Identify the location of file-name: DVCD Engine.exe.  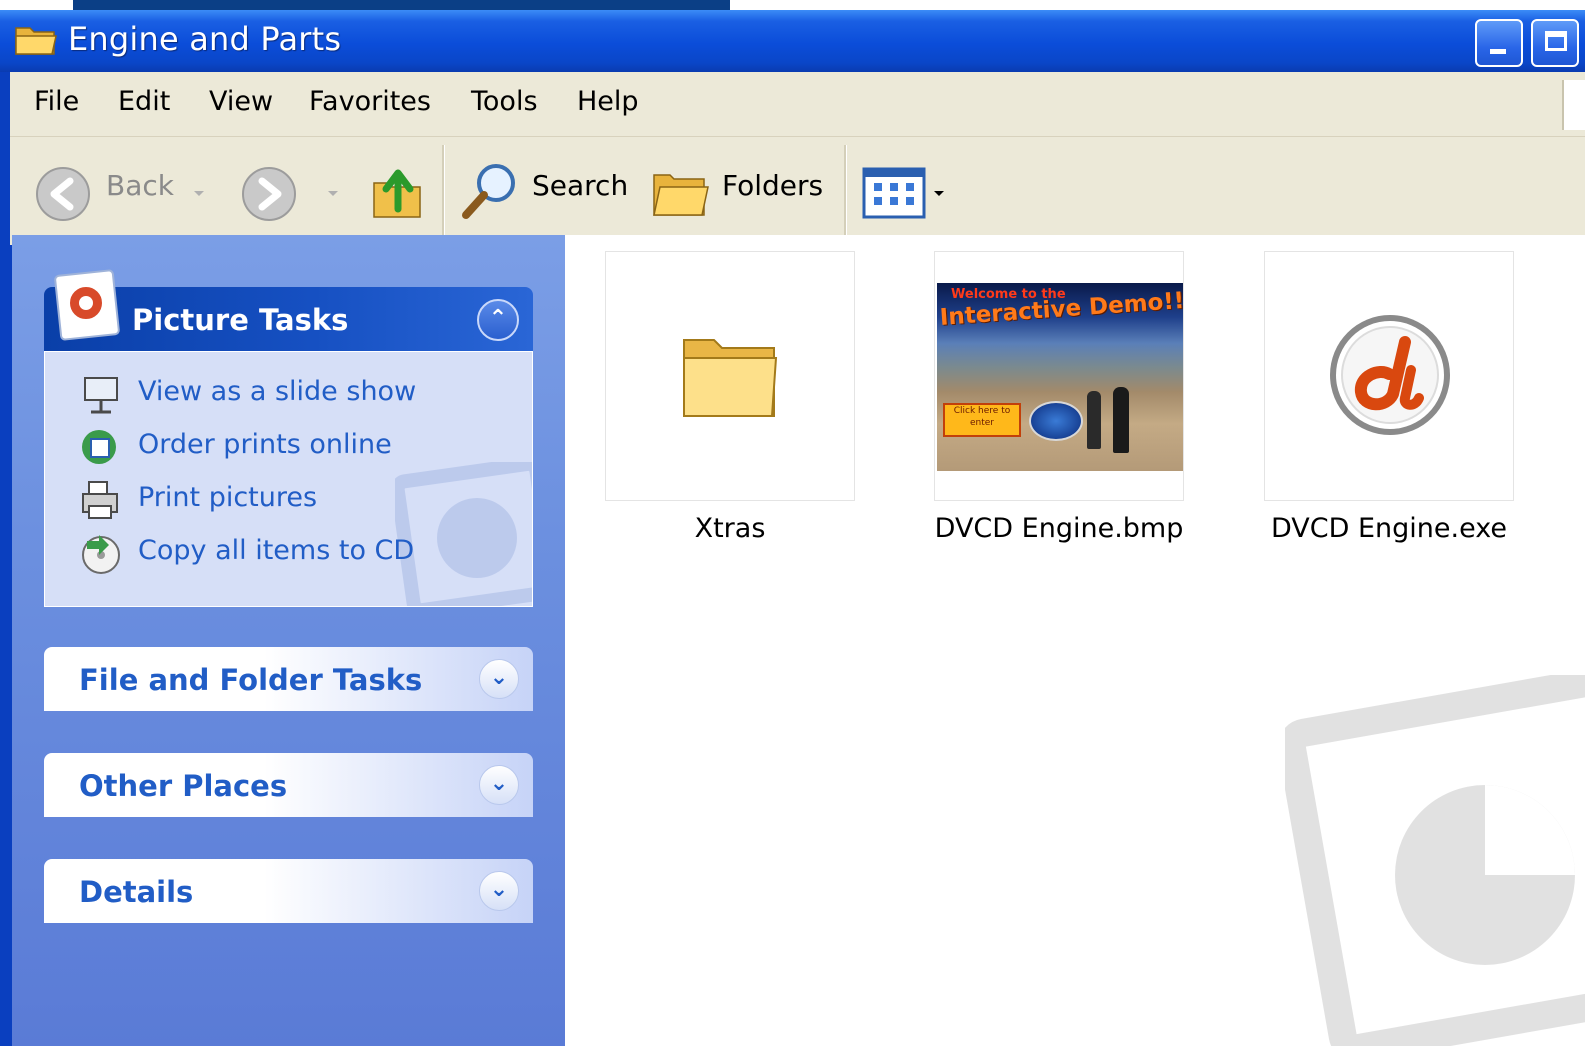
(1389, 528).